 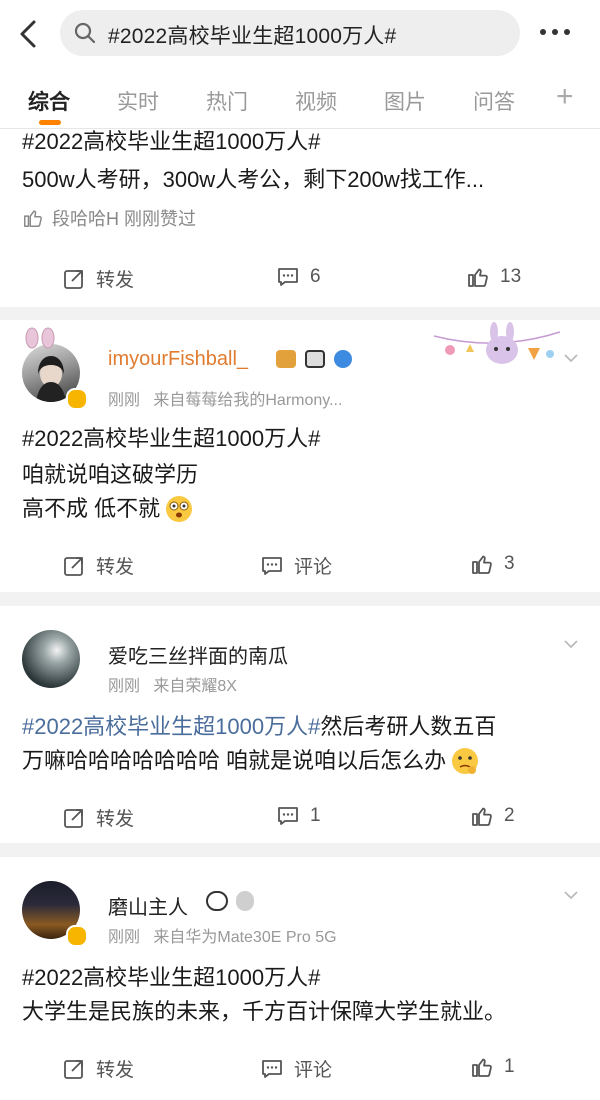 What do you see at coordinates (315, 815) in the screenshot?
I see `comment-count: 1` at bounding box center [315, 815].